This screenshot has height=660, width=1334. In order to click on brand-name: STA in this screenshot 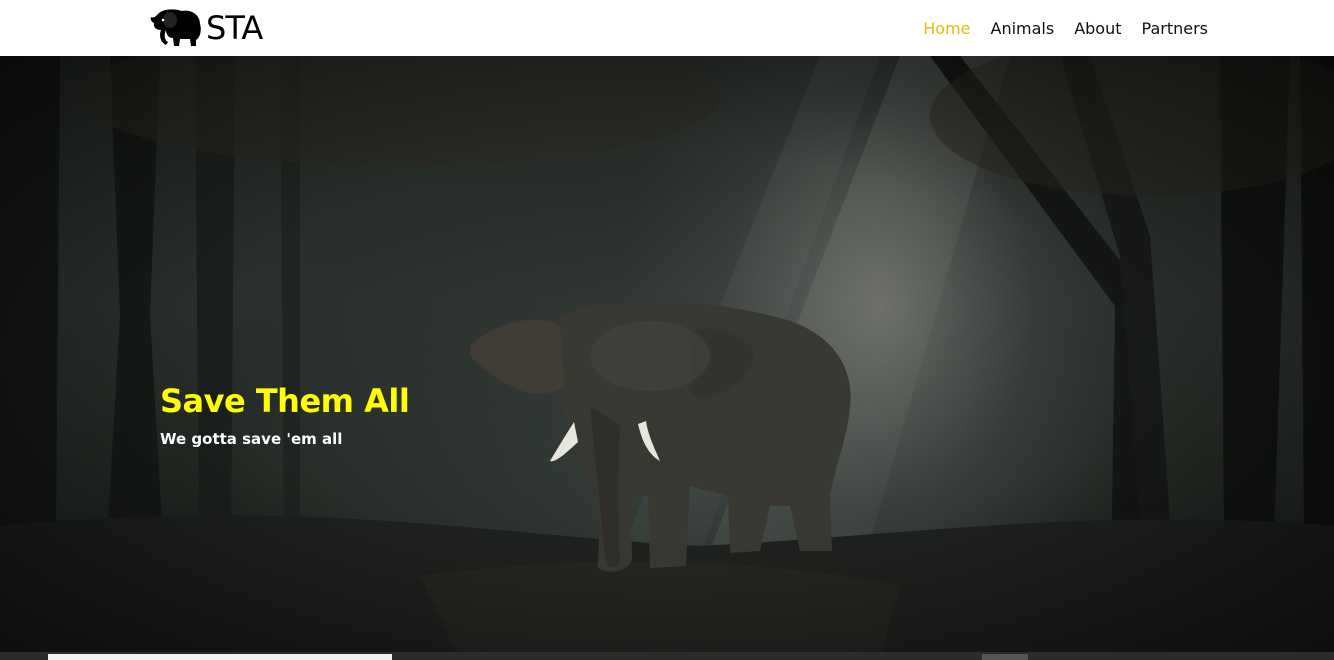, I will do `click(234, 28)`.